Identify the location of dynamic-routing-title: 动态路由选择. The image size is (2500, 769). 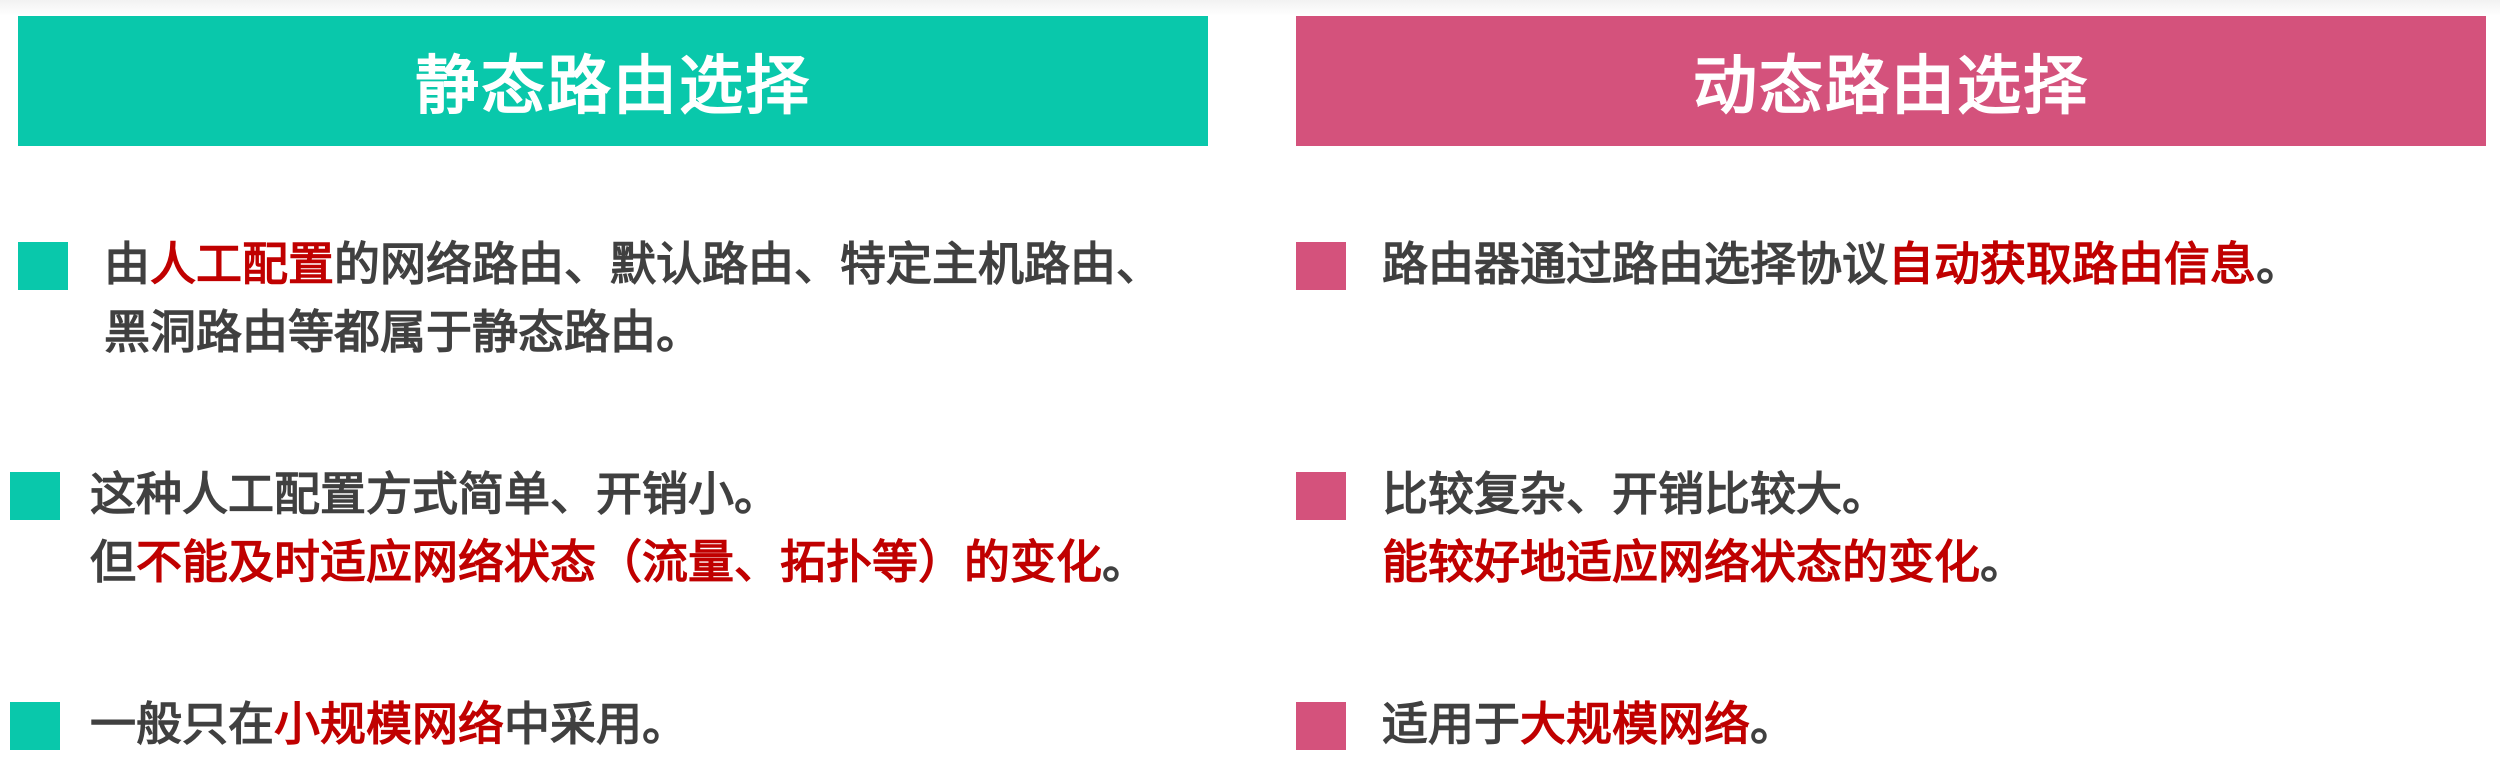
(1891, 87).